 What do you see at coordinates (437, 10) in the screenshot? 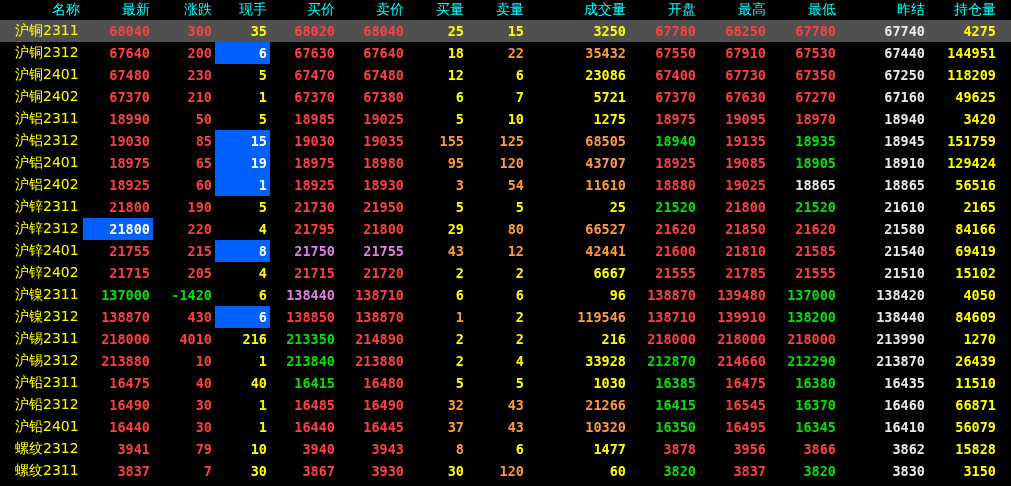
I see `column-header: 买量` at bounding box center [437, 10].